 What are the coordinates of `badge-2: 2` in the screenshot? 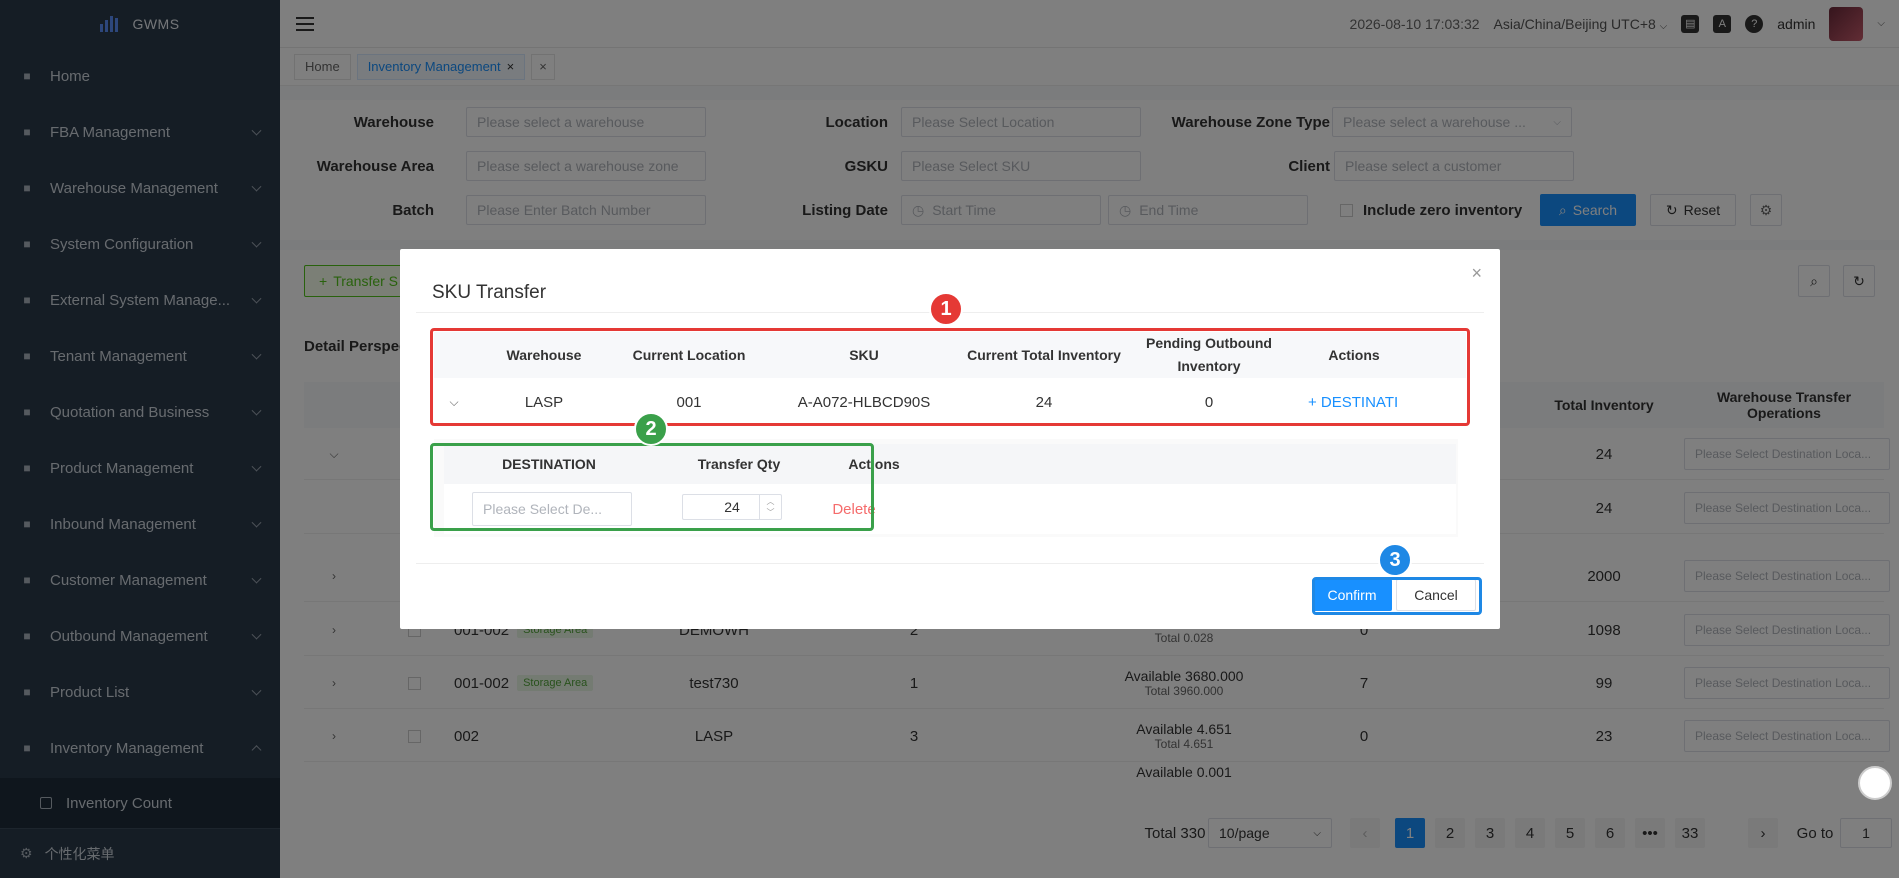 It's located at (651, 429).